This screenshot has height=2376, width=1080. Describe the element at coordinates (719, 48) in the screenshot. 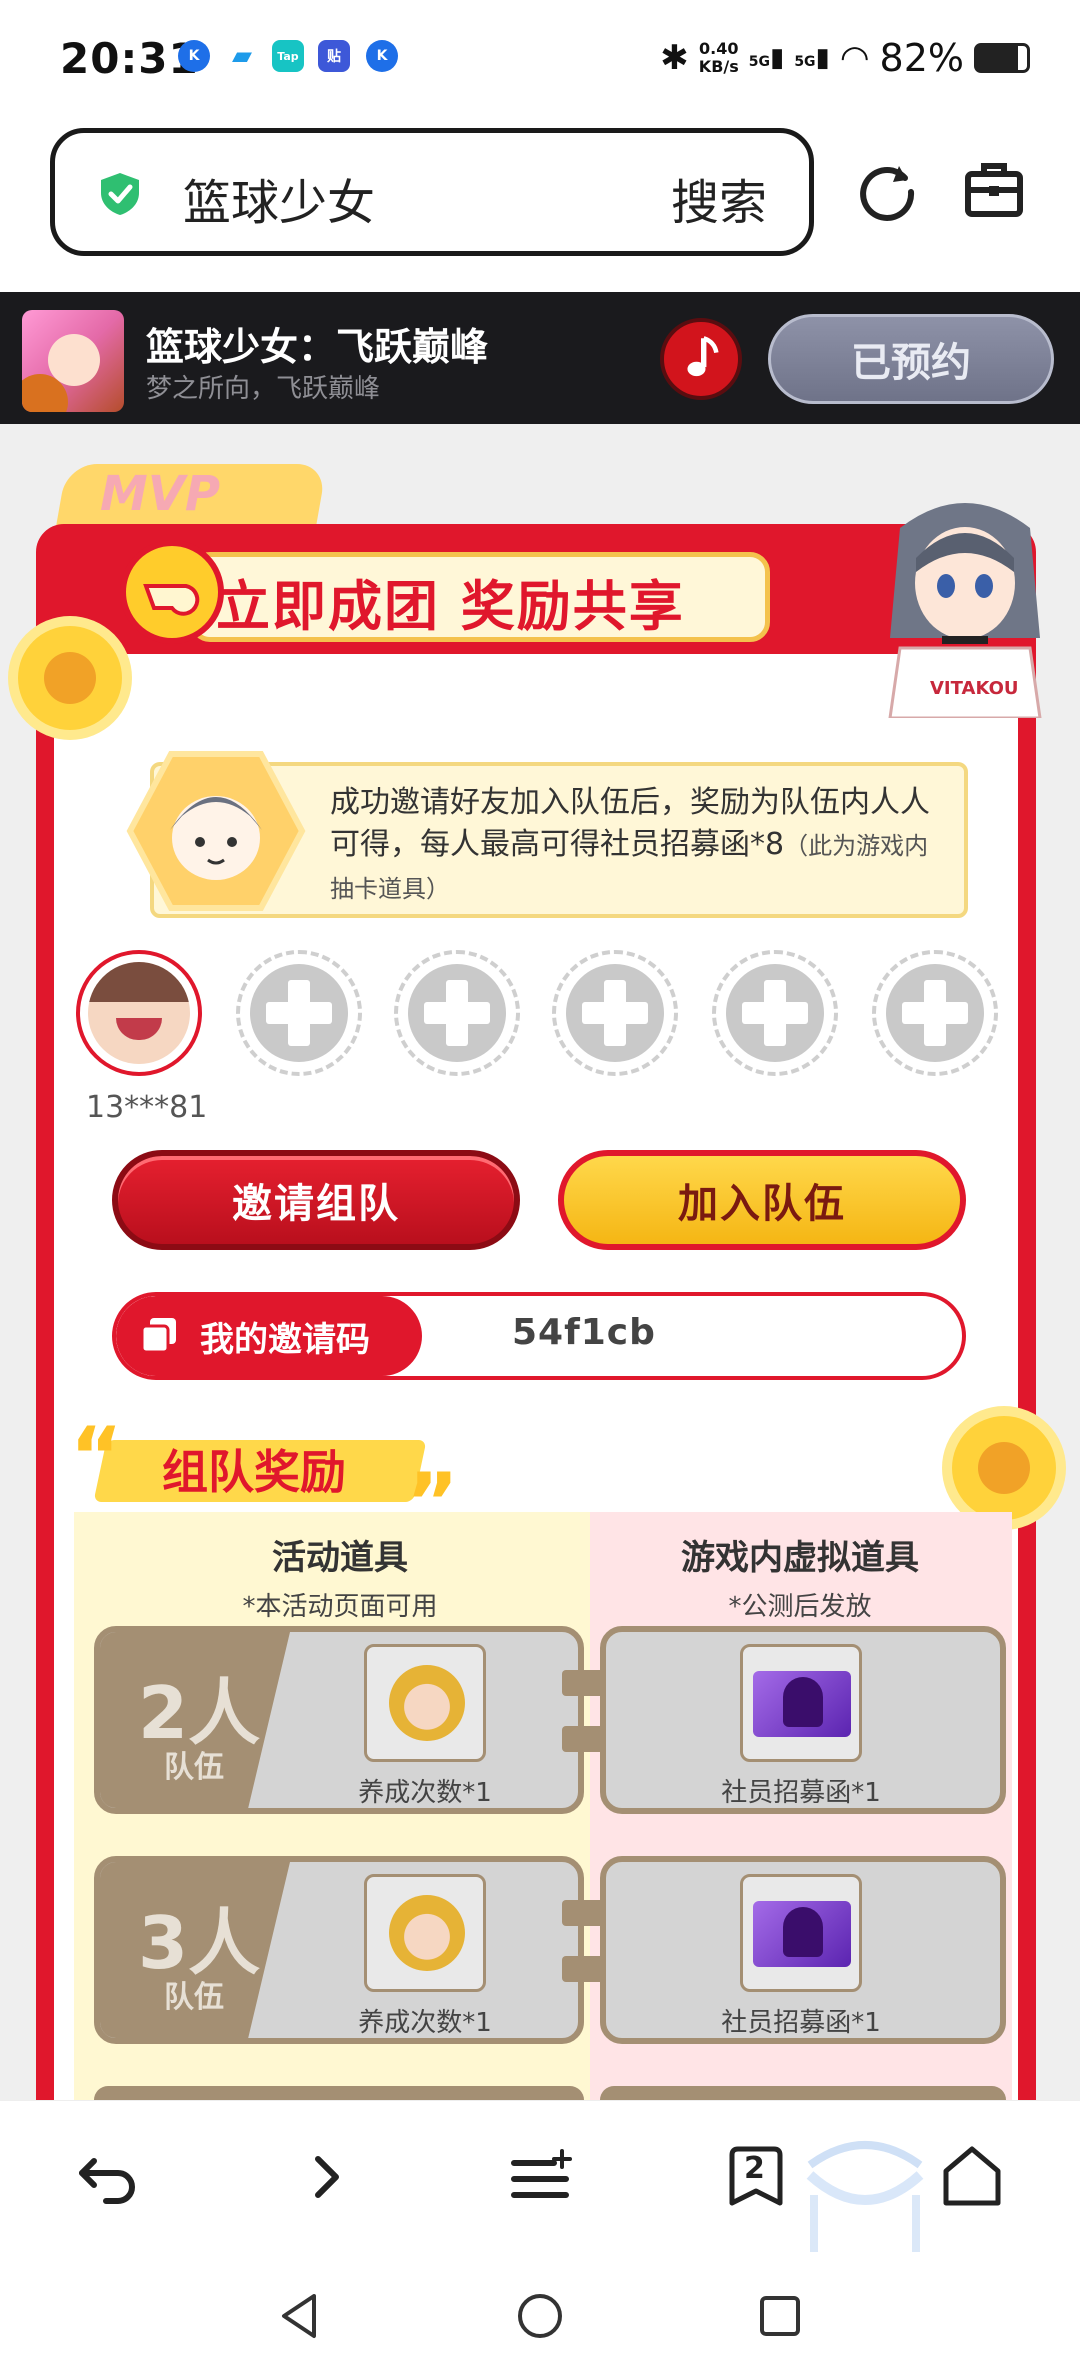

I see `net-speed-value: 0.40` at that location.